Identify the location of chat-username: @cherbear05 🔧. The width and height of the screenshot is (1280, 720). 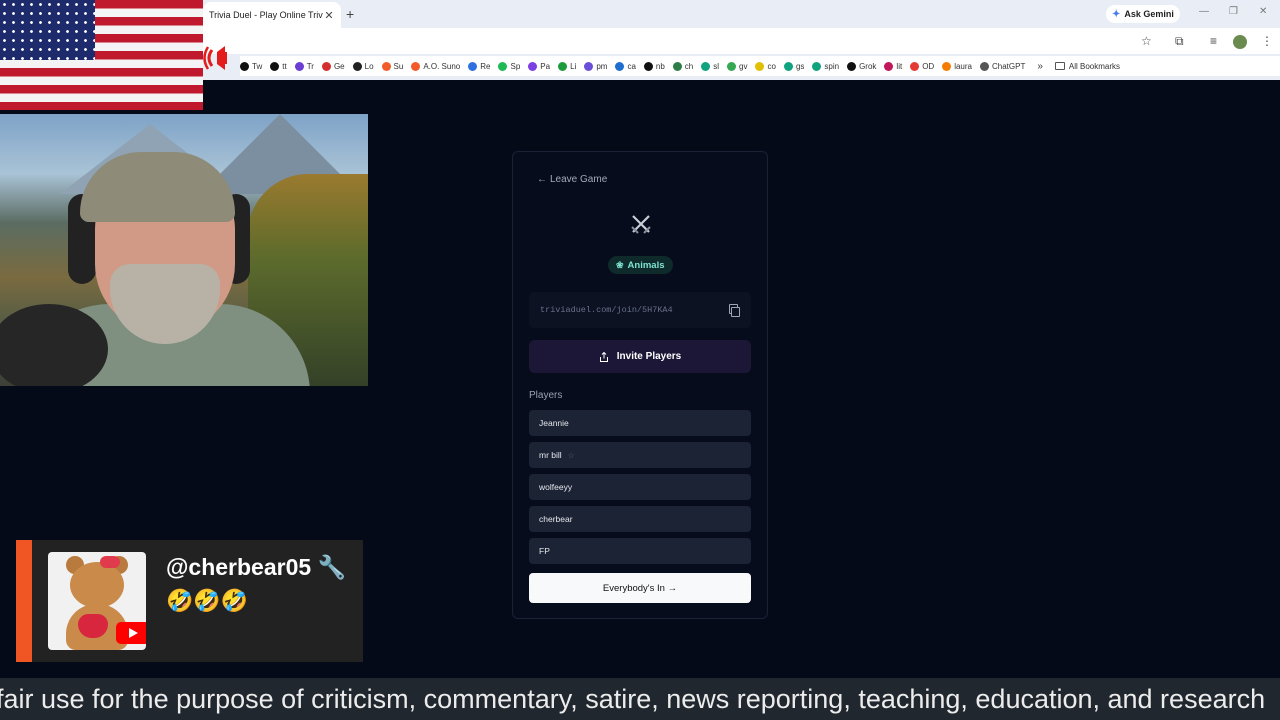
(256, 567).